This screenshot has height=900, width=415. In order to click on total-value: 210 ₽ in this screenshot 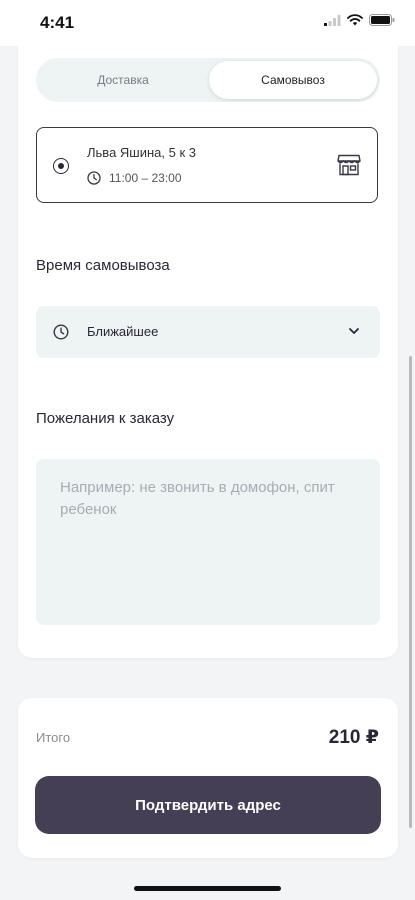, I will do `click(353, 737)`.